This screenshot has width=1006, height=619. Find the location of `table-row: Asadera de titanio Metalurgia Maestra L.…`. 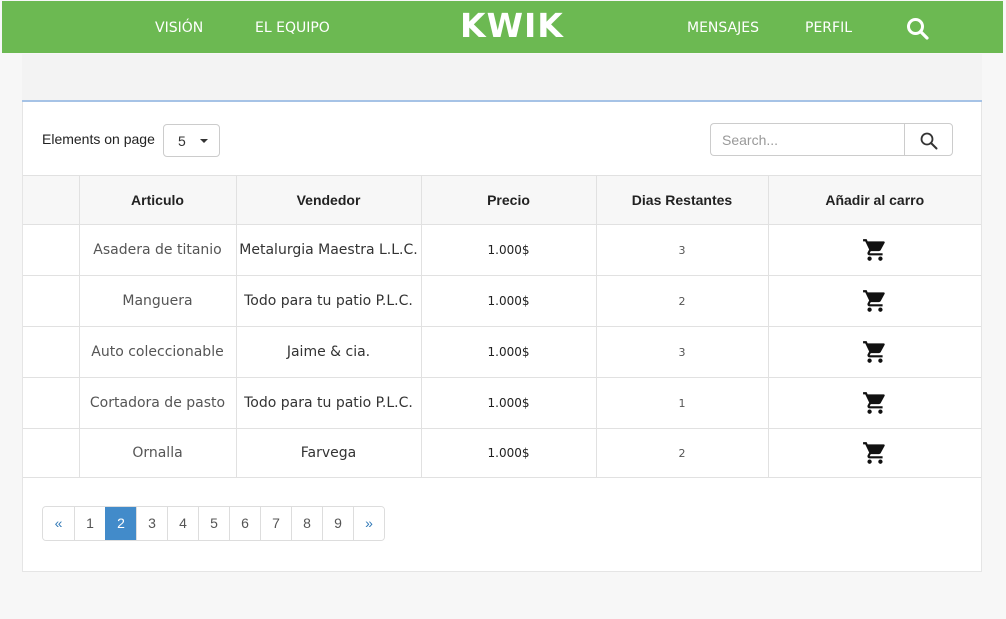

table-row: Asadera de titanio Metalurgia Maestra L.… is located at coordinates (502, 250).